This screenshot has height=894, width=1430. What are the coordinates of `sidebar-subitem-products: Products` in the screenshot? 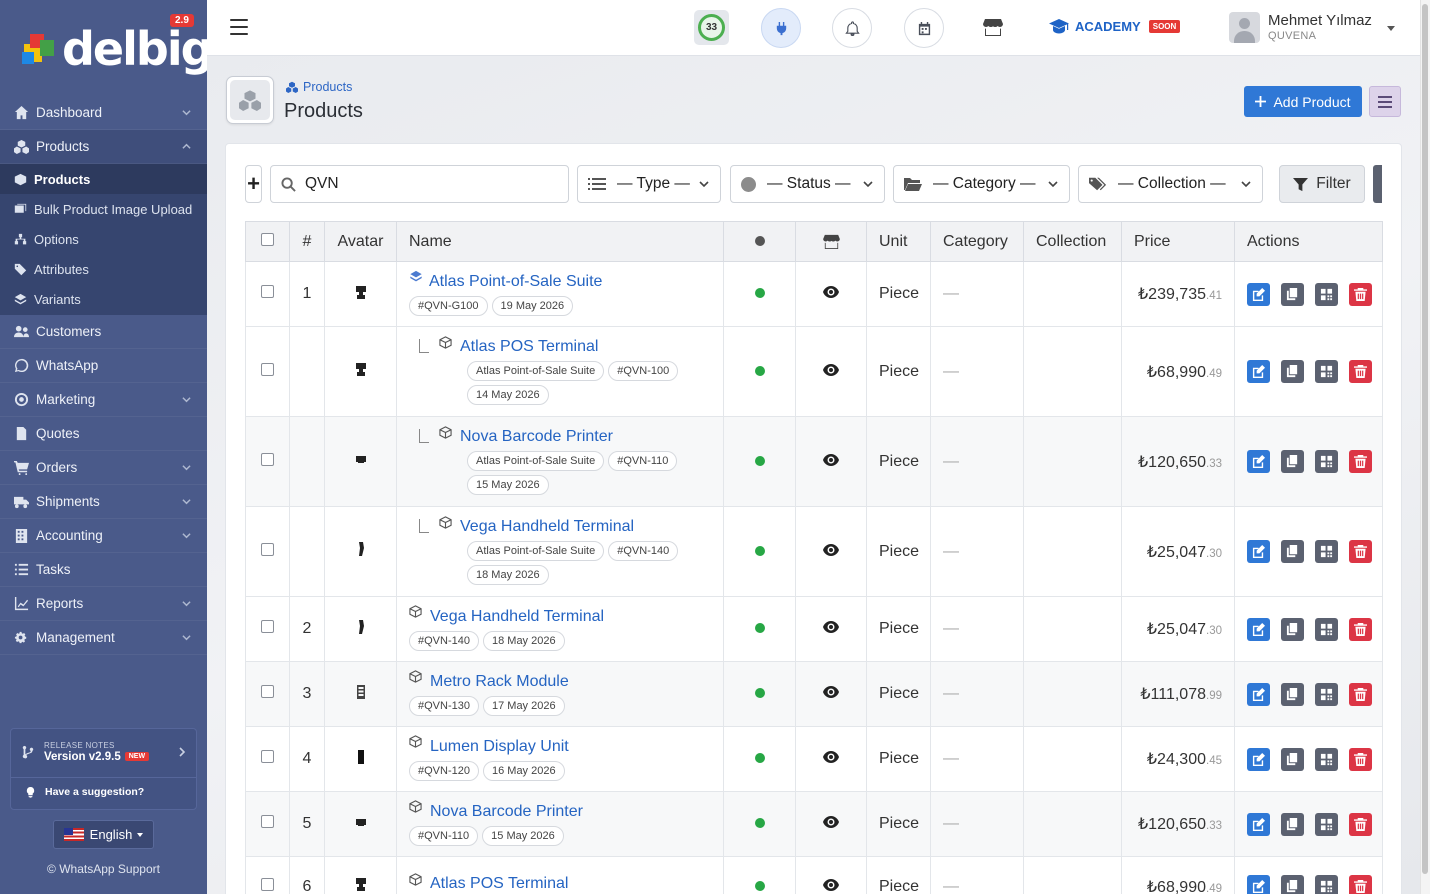 It's located at (103, 179).